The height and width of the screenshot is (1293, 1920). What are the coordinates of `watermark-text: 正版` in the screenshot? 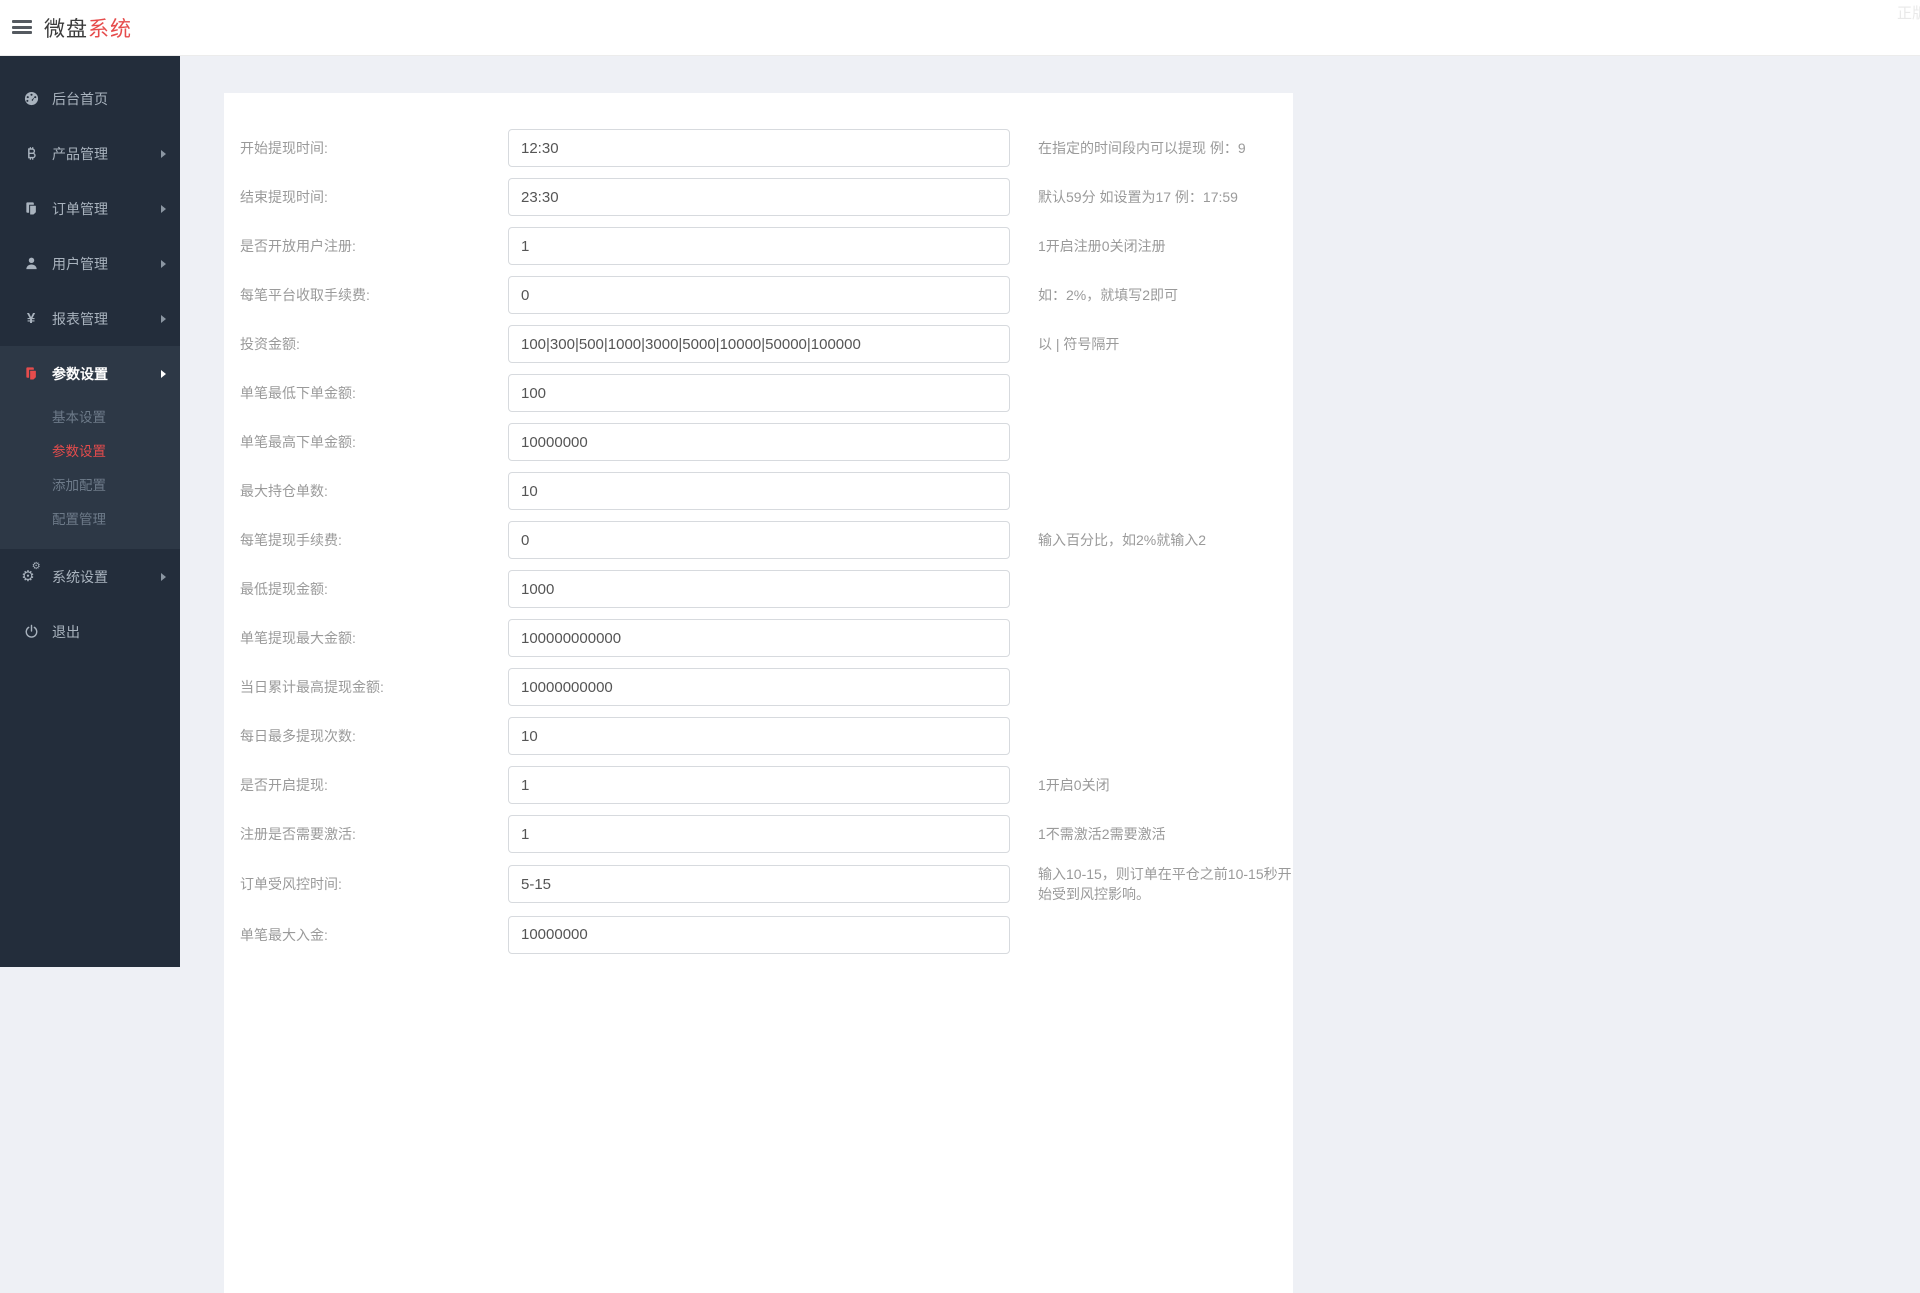 It's located at (1908, 13).